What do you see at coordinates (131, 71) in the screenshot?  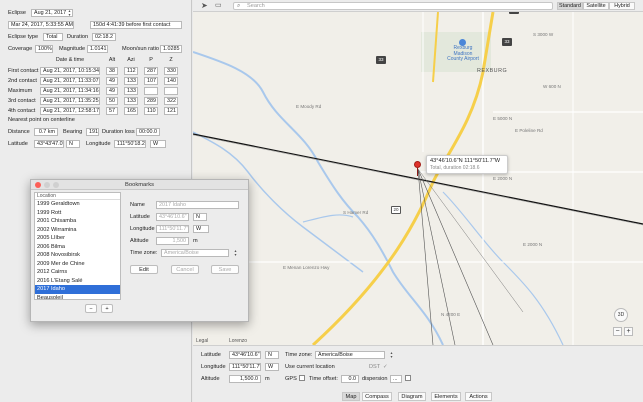 I see `contact-azi-cell: 112` at bounding box center [131, 71].